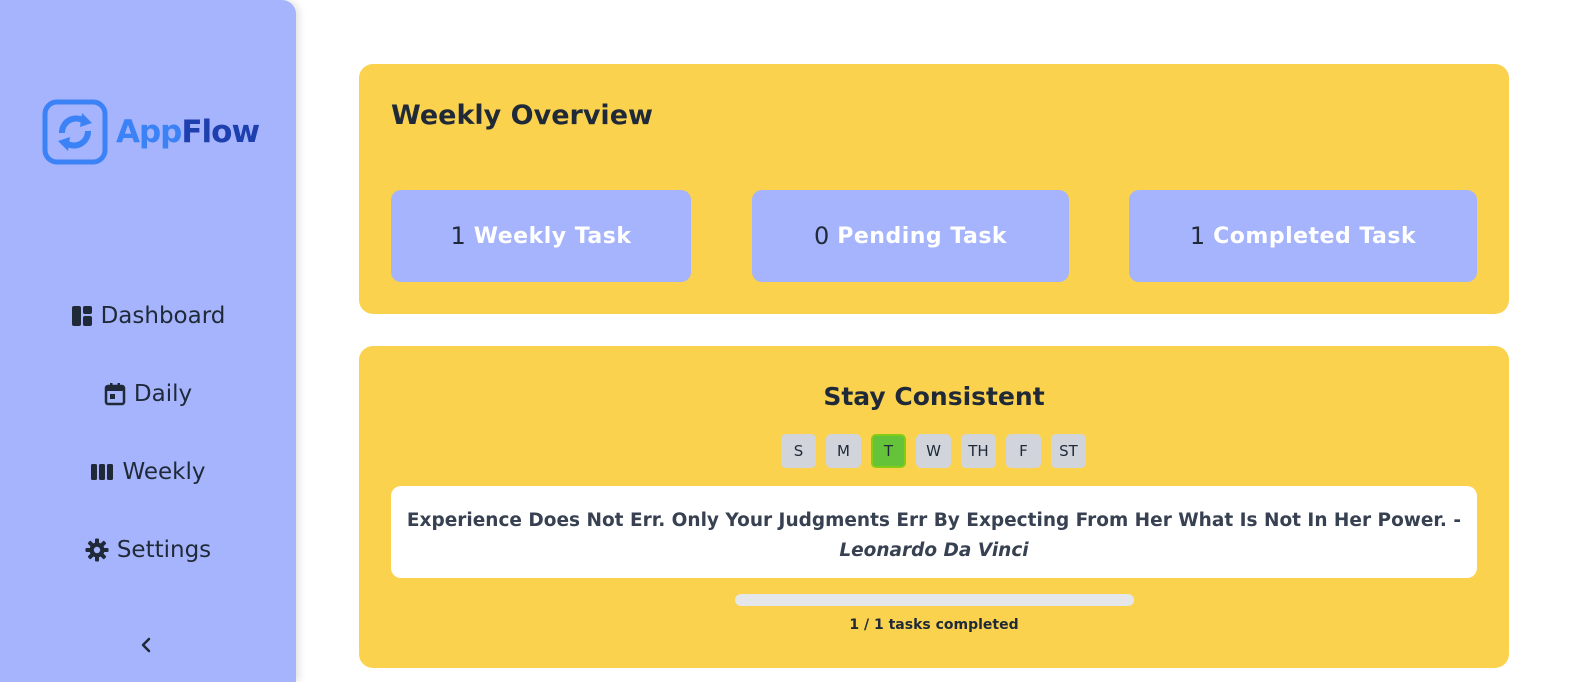  What do you see at coordinates (1023, 451) in the screenshot?
I see `day-friday: F` at bounding box center [1023, 451].